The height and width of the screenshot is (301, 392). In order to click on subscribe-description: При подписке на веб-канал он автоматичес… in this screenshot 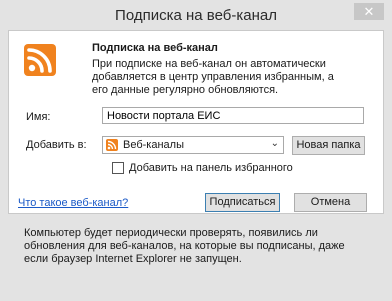, I will do `click(213, 77)`.